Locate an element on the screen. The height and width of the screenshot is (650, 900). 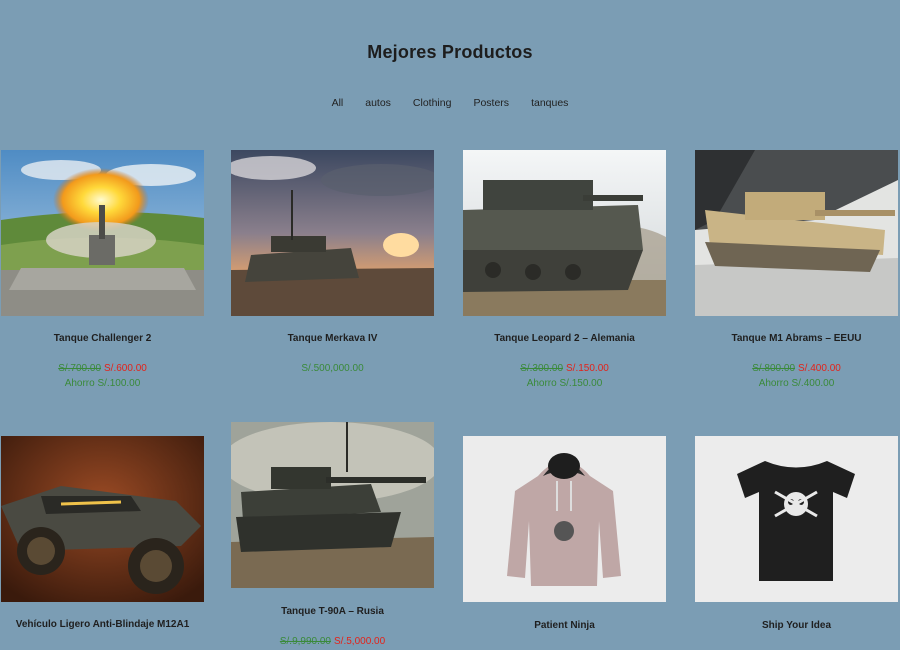
price-line: S/.800.00 S/.400.00 is located at coordinates (796, 368).